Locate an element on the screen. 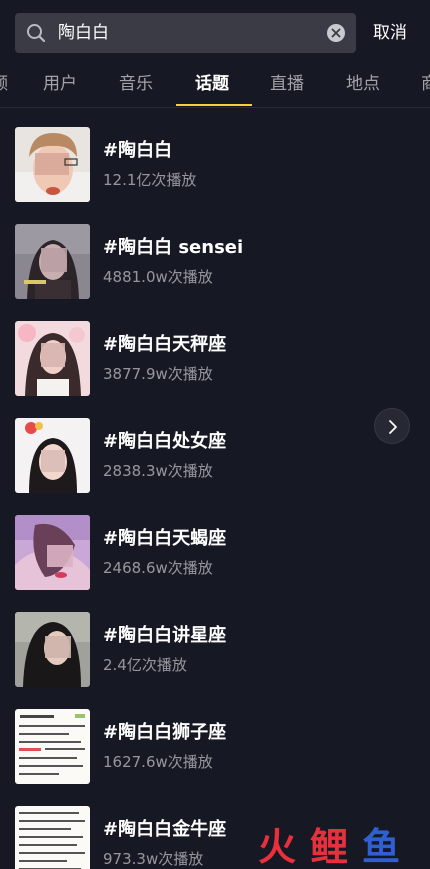 Image resolution: width=430 pixels, height=869 pixels. list-item: #陶白白天蝎座 2468.6w次播放 is located at coordinates (215, 553).